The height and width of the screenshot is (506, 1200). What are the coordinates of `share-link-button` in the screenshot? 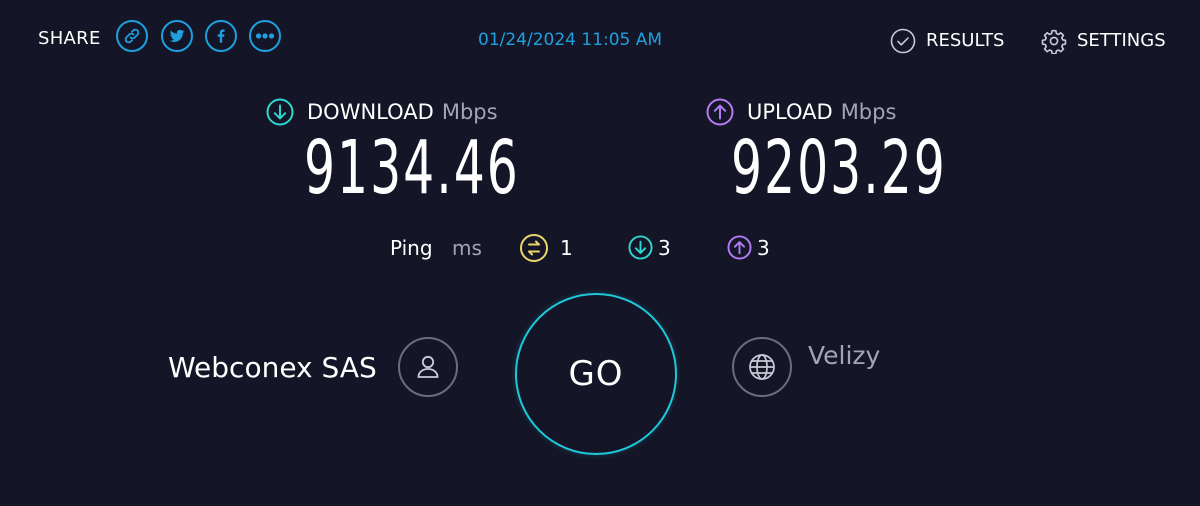 It's located at (132, 36).